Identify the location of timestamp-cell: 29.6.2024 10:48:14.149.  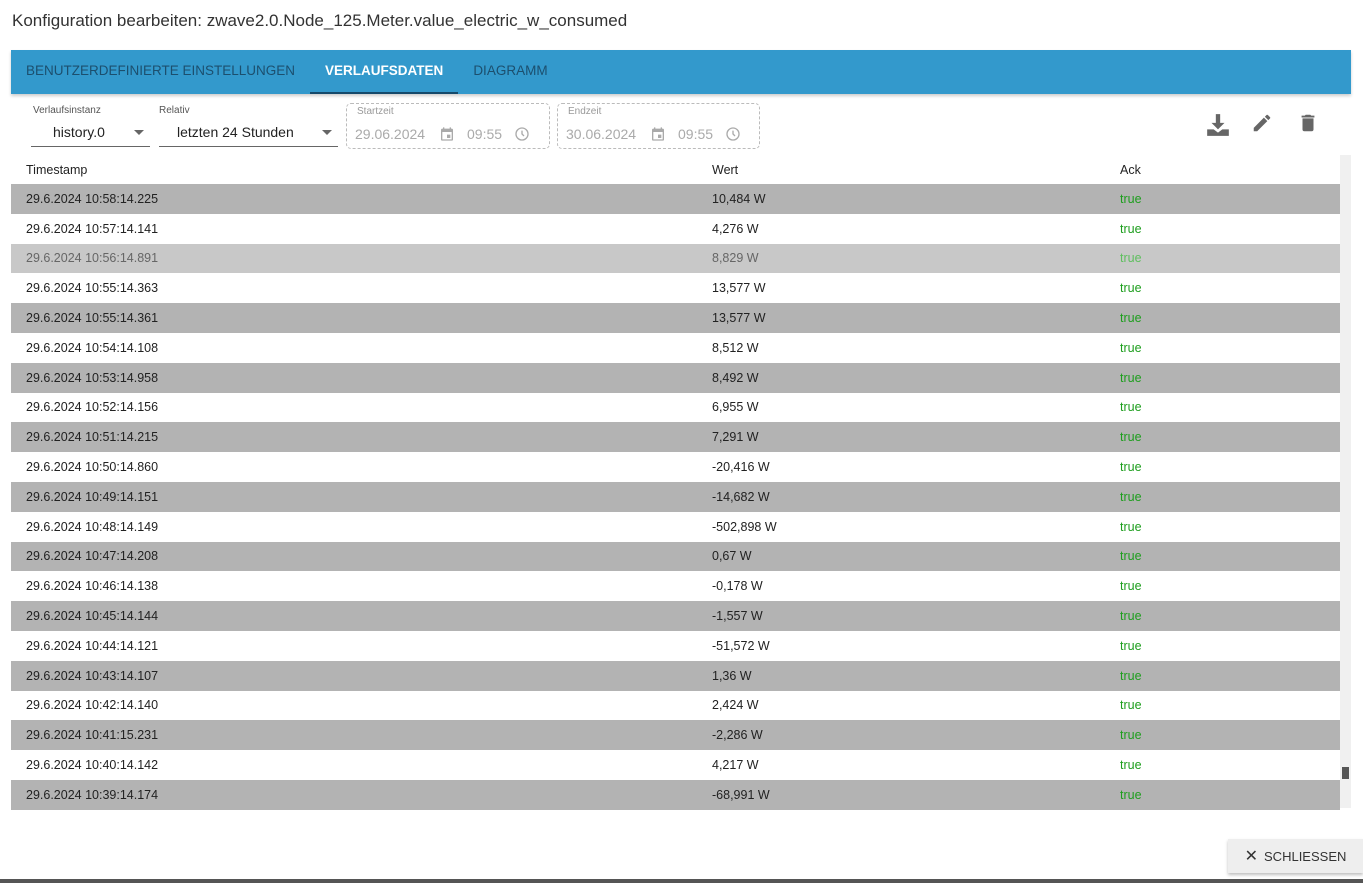
(92, 526).